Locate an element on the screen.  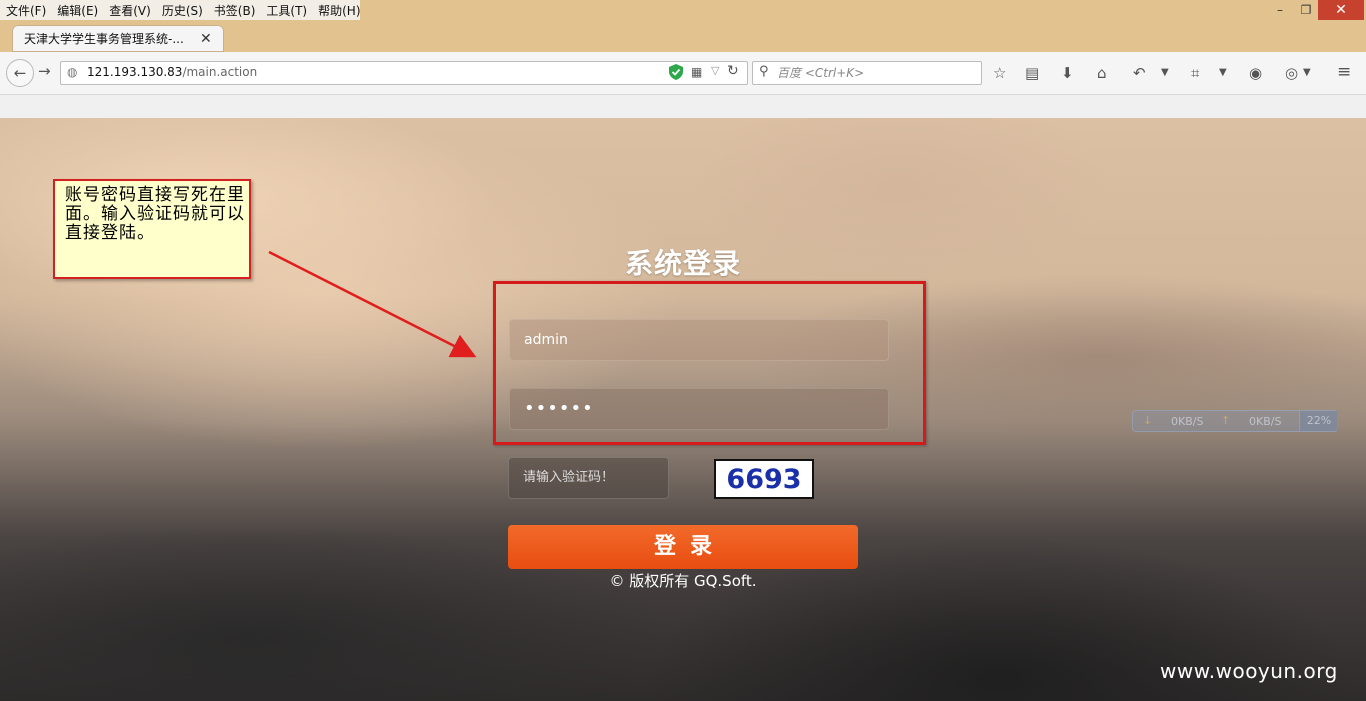
upload-arrow-icon: ↑ is located at coordinates (1226, 420).